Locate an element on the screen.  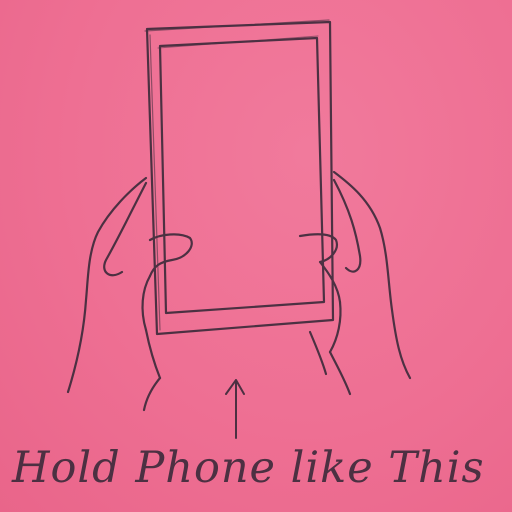
handwritten-caption: Hold Phone like This is located at coordinates (248, 468).